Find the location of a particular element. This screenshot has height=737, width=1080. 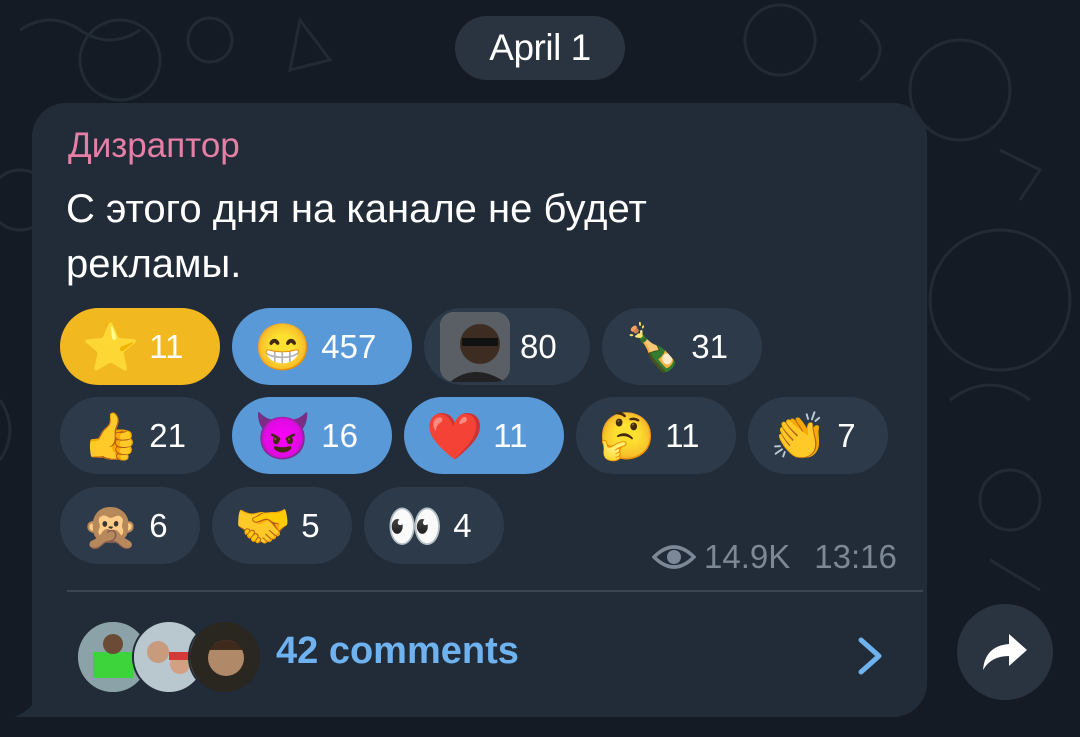

heart-icon: ❤️ is located at coordinates (455, 435).